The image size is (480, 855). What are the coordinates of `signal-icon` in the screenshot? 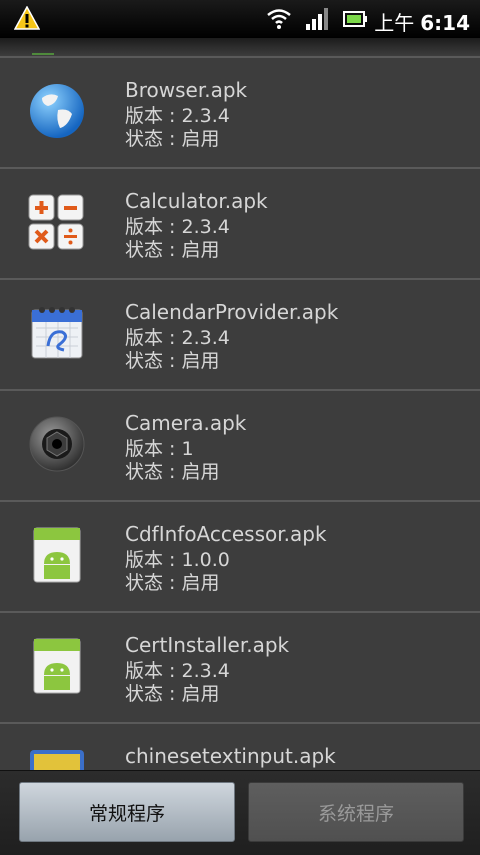 It's located at (317, 21).